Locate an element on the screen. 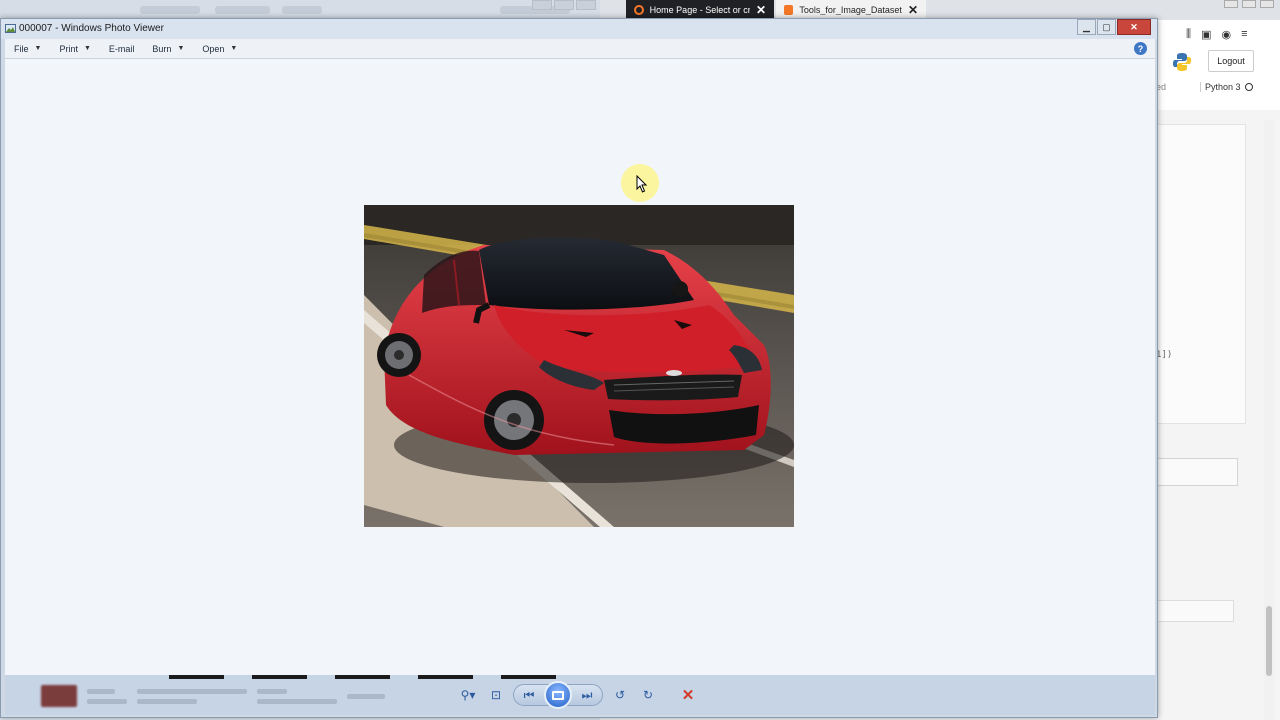 The height and width of the screenshot is (720, 1280). browser-window-controls is located at coordinates (1249, 4).